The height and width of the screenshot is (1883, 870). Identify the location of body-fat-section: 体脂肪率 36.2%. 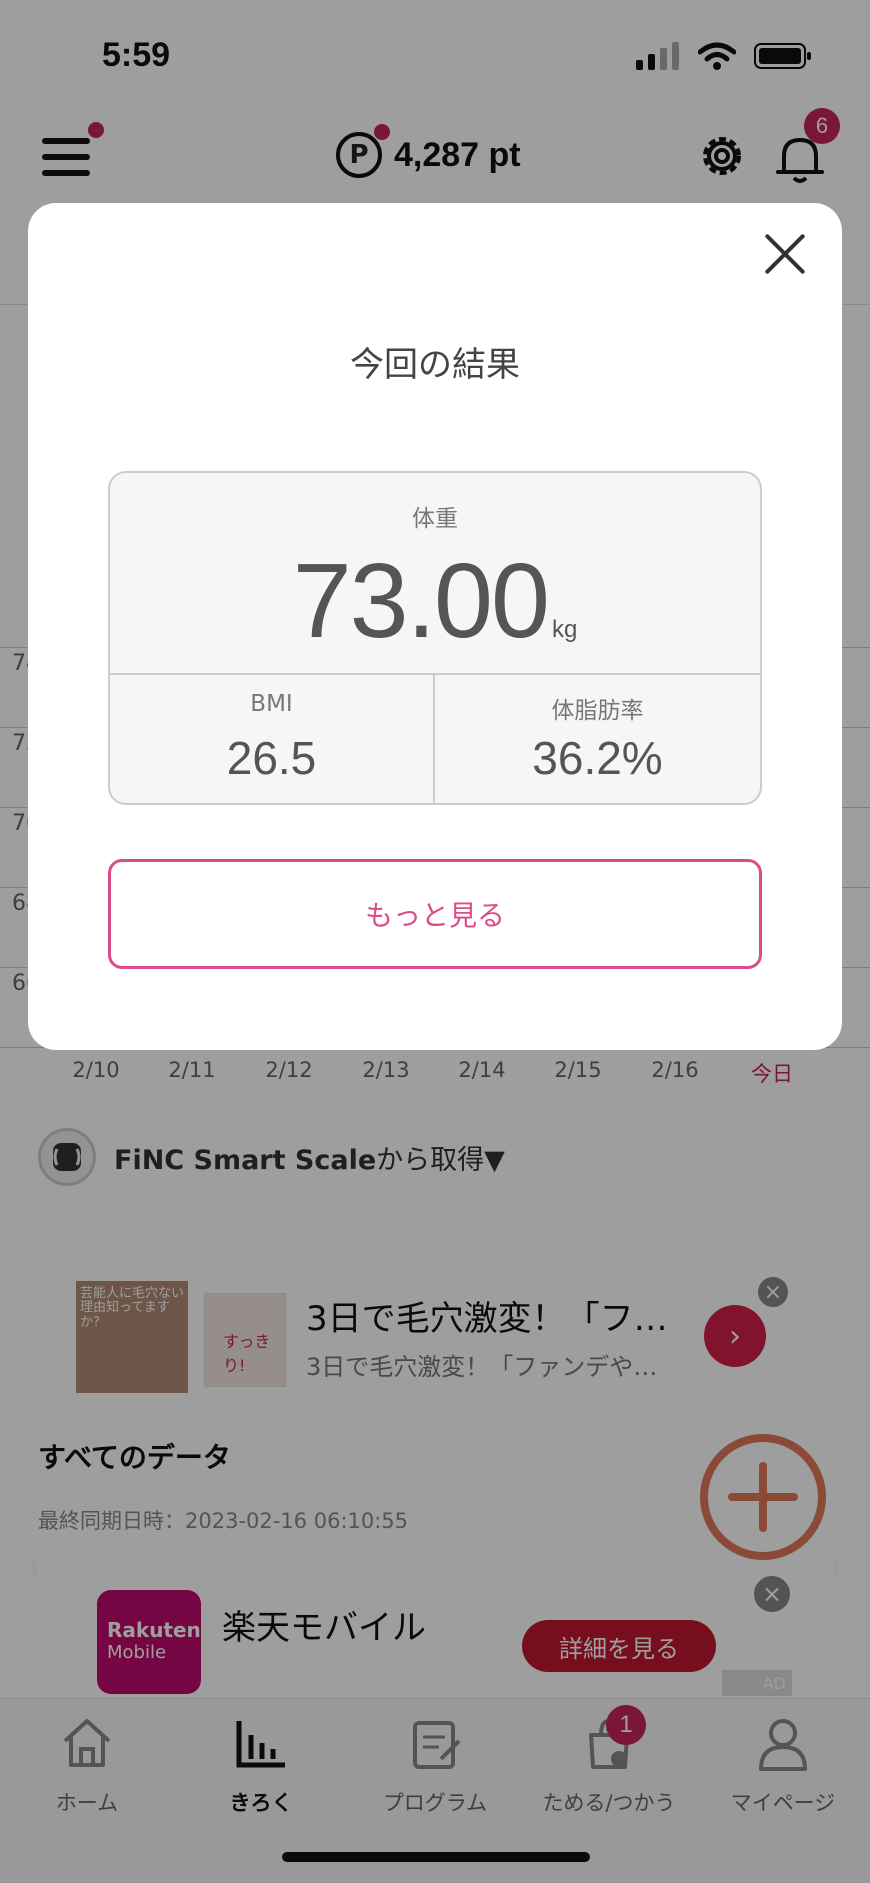
(597, 739).